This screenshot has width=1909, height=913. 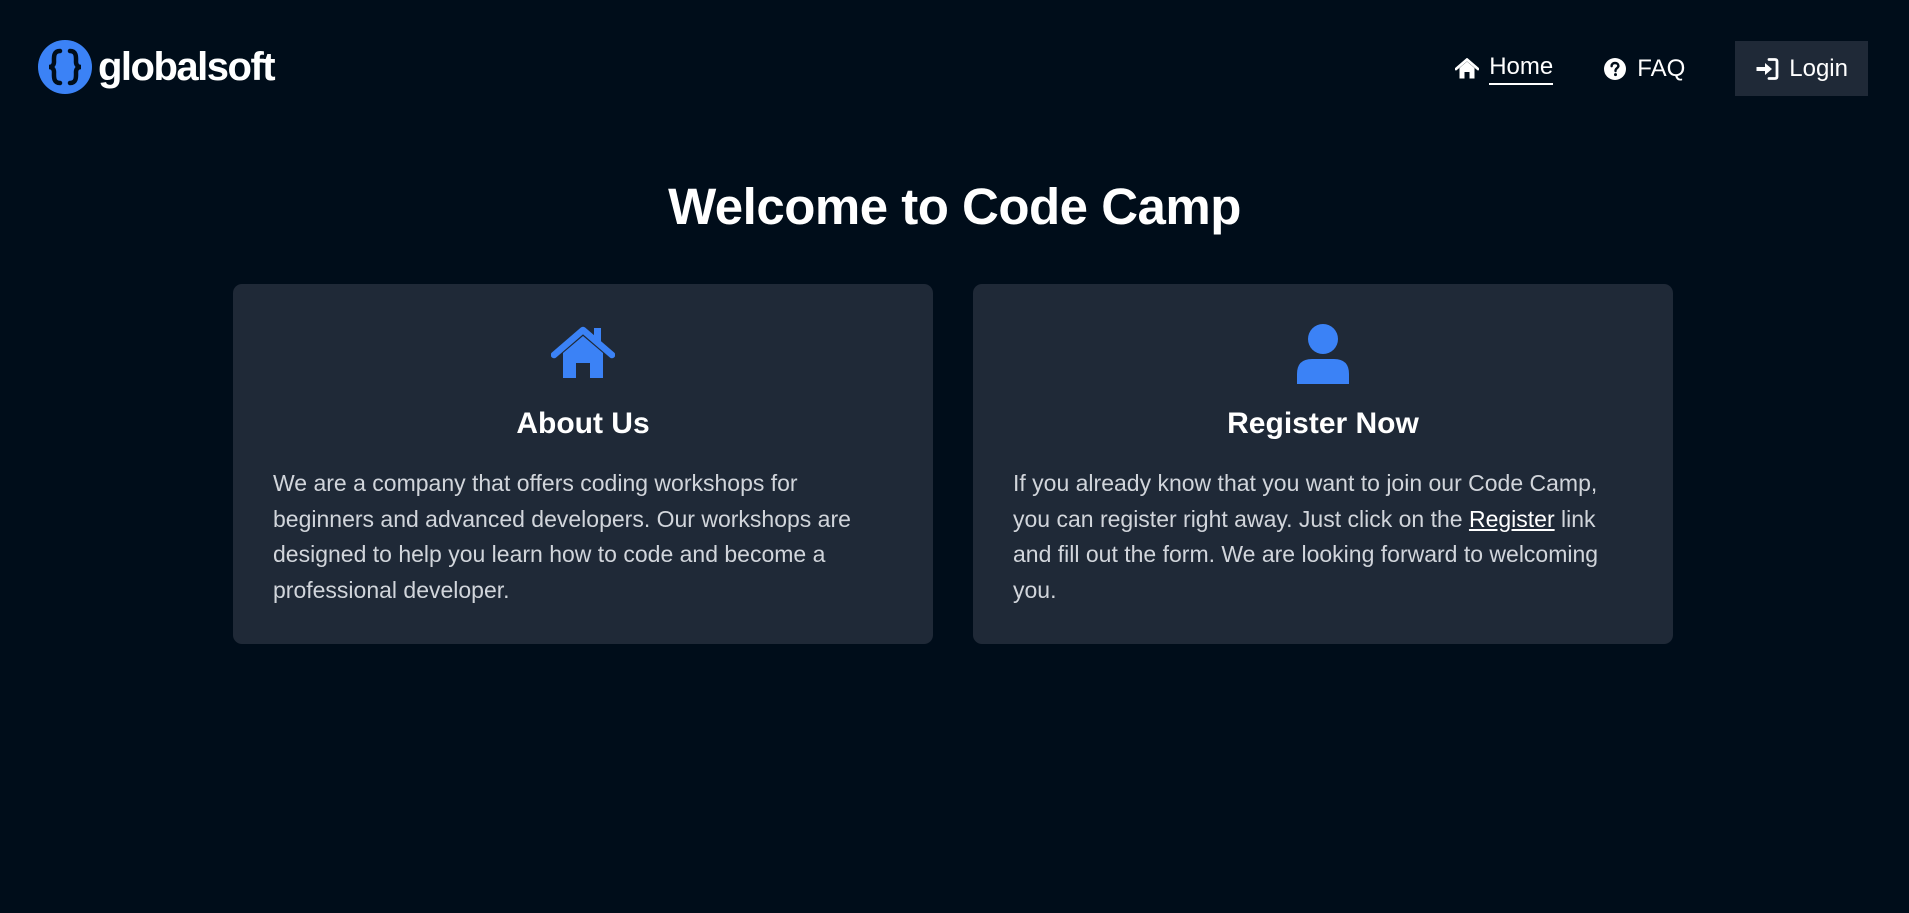 What do you see at coordinates (1467, 67) in the screenshot?
I see `home-icon` at bounding box center [1467, 67].